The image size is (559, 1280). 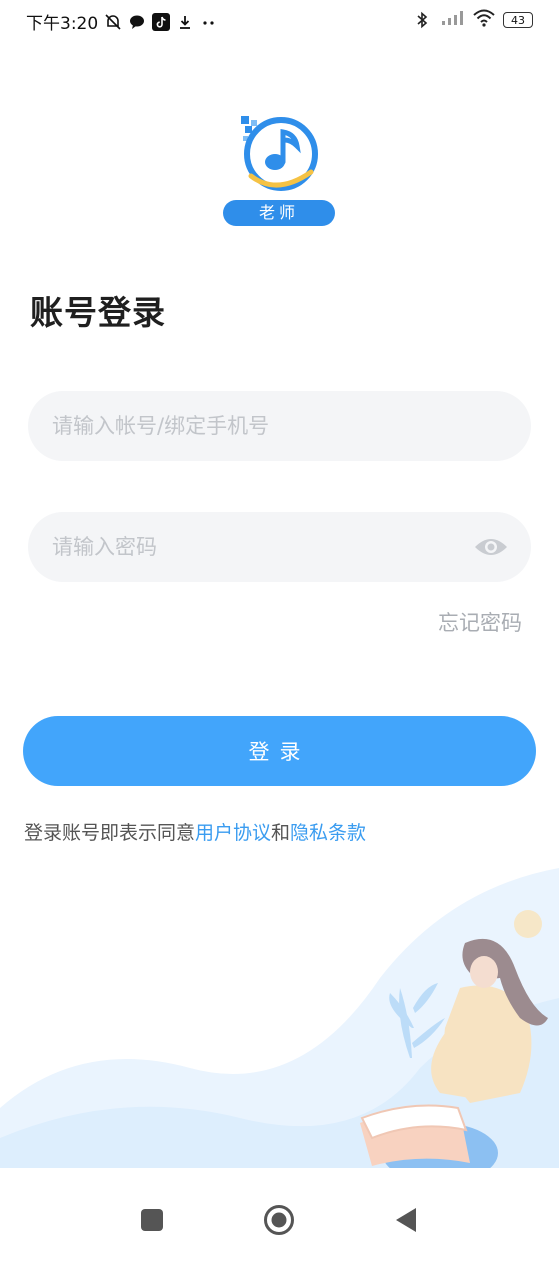 I want to click on forgot-password-link: 忘记密码, so click(x=480, y=622).